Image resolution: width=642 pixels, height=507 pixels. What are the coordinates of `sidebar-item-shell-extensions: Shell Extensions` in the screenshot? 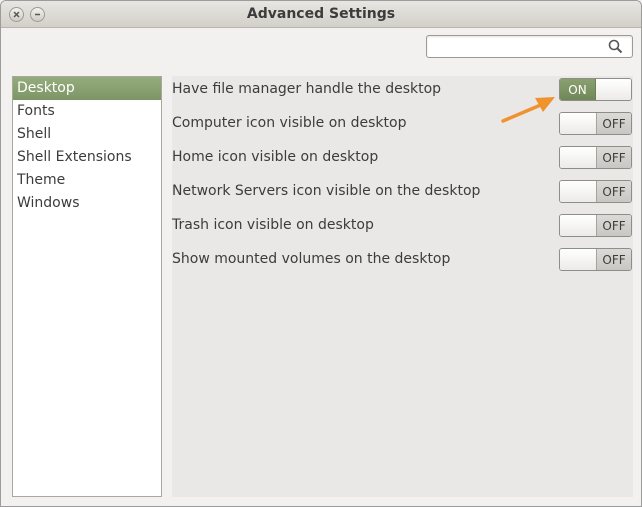 It's located at (87, 157).